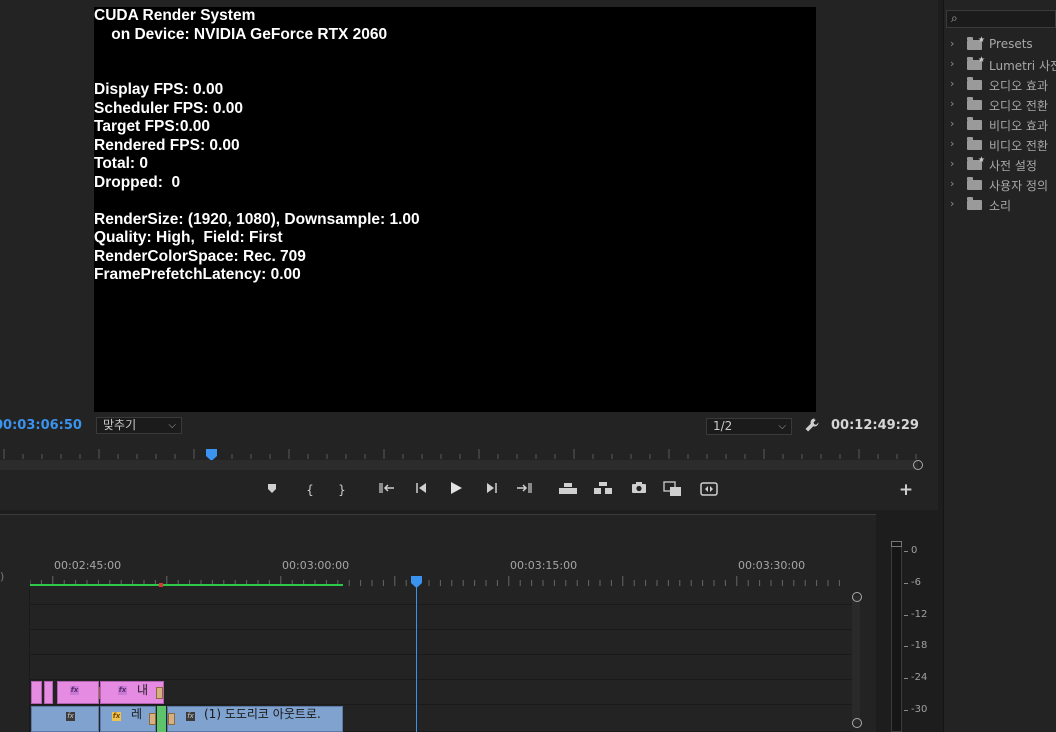 The image size is (1056, 732). I want to click on db-scale-label: -18, so click(919, 646).